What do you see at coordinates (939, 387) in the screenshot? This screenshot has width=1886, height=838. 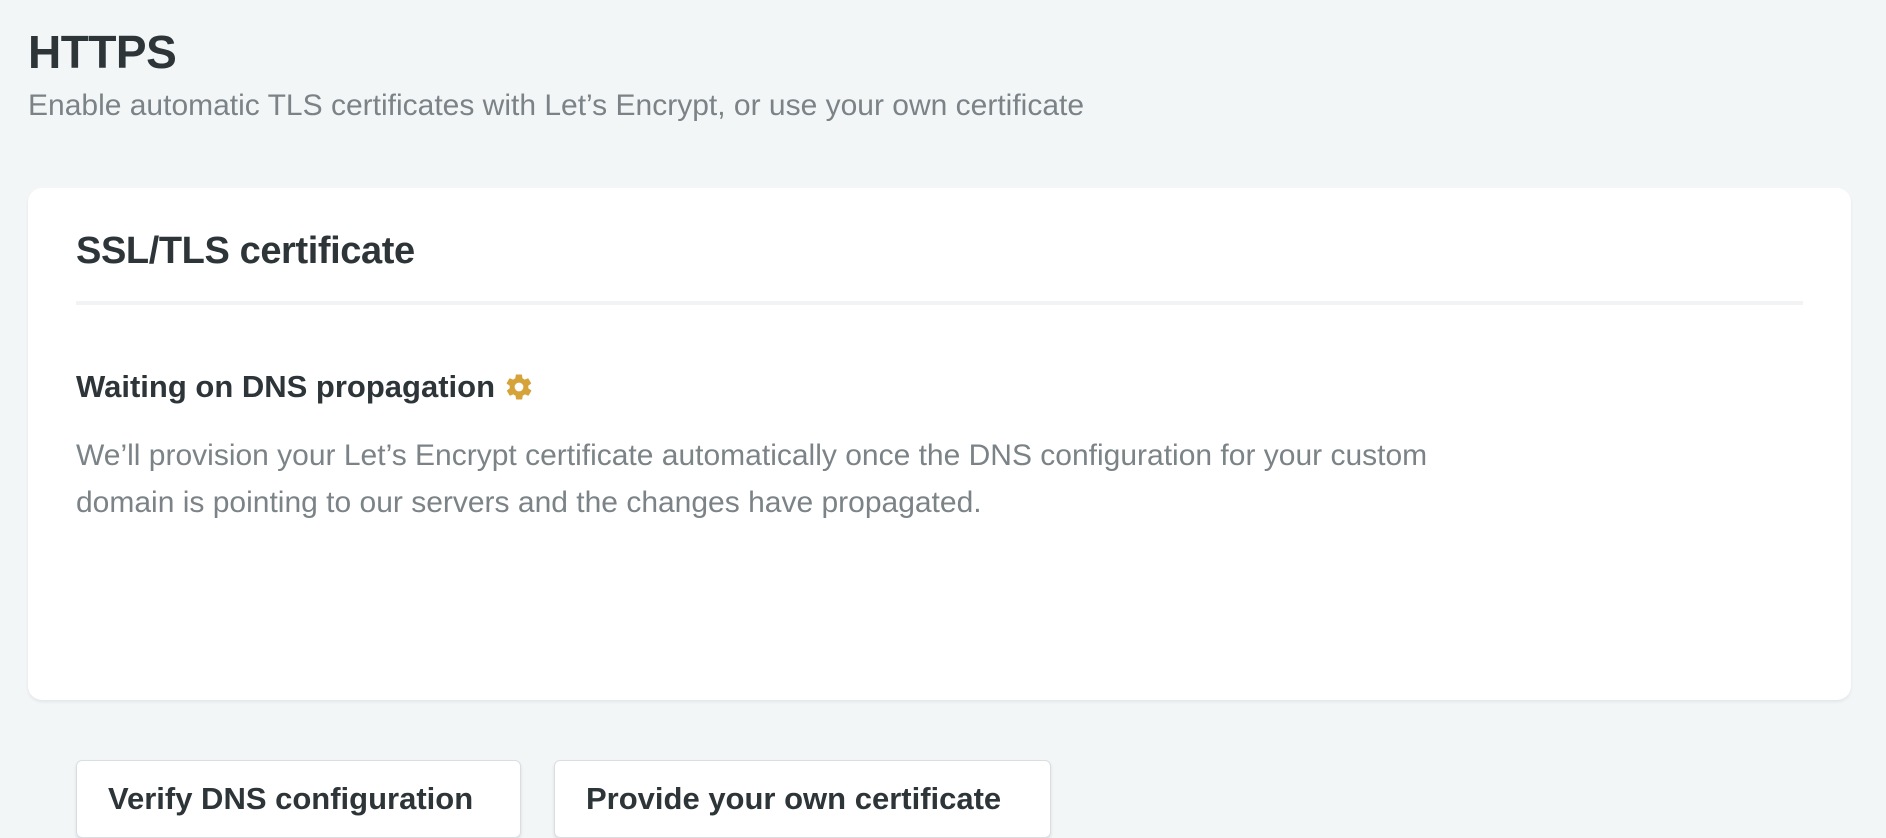 I see `status-row: Waiting on DNS propagation` at bounding box center [939, 387].